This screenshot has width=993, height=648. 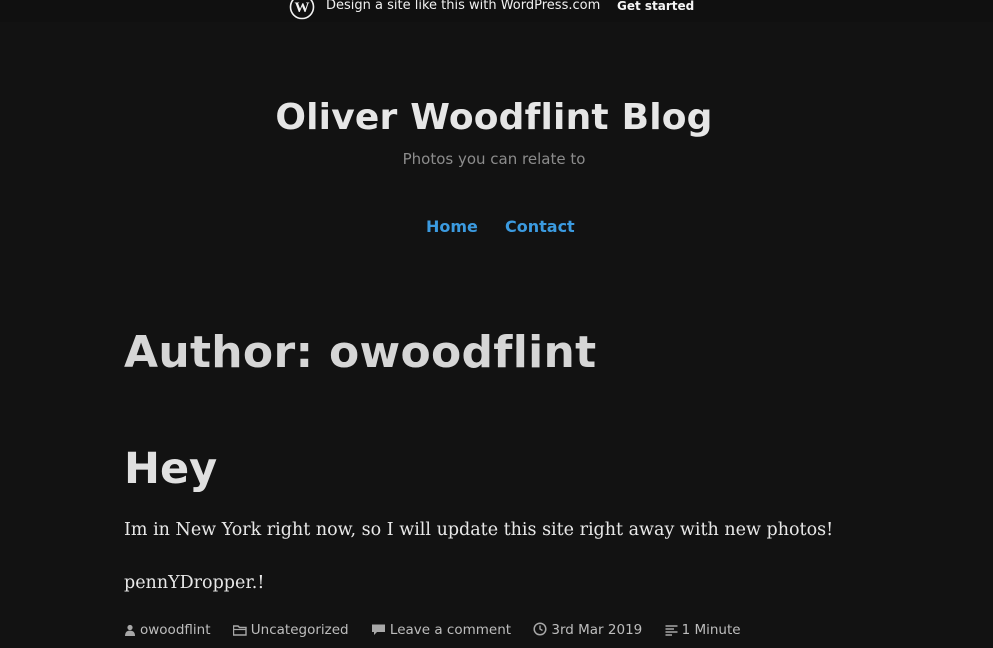 I want to click on folder-icon, so click(x=239, y=630).